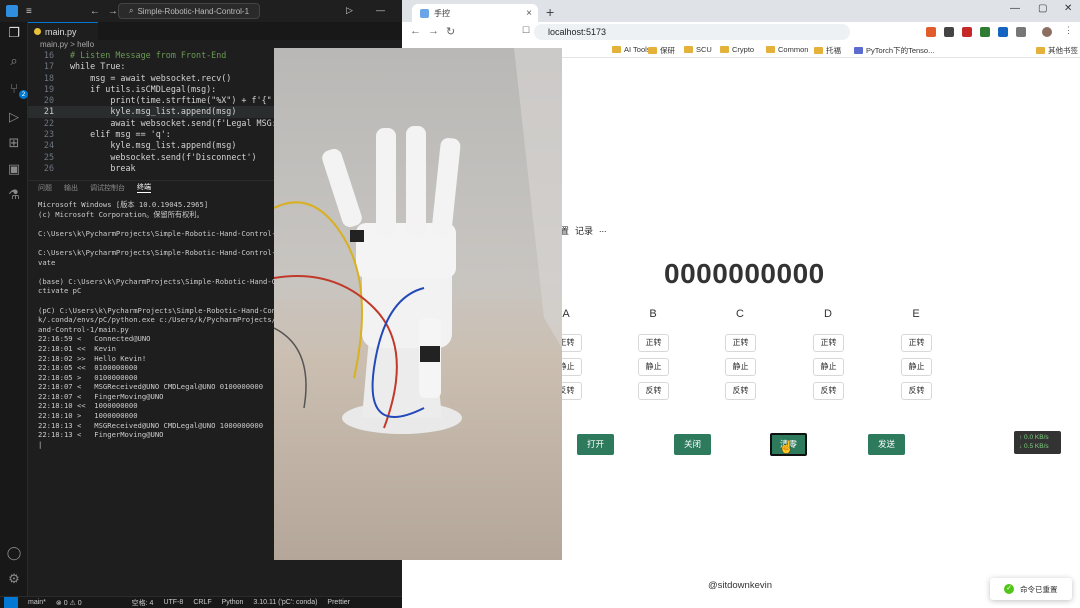 The width and height of the screenshot is (1080, 608). I want to click on back-icon: ←, so click(415, 31).